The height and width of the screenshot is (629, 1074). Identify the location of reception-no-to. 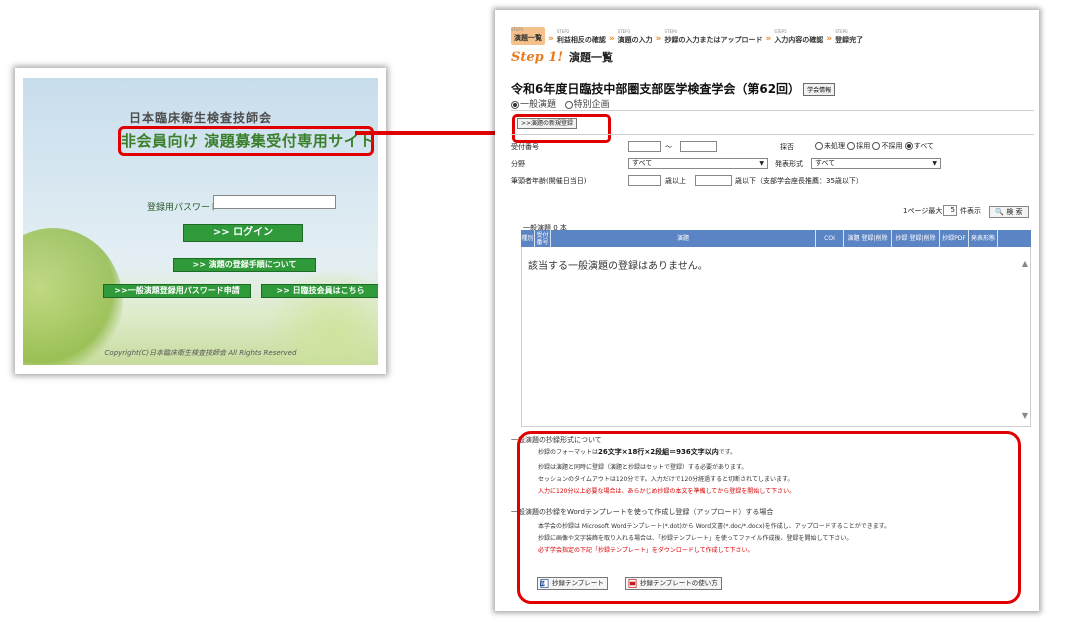
(698, 146).